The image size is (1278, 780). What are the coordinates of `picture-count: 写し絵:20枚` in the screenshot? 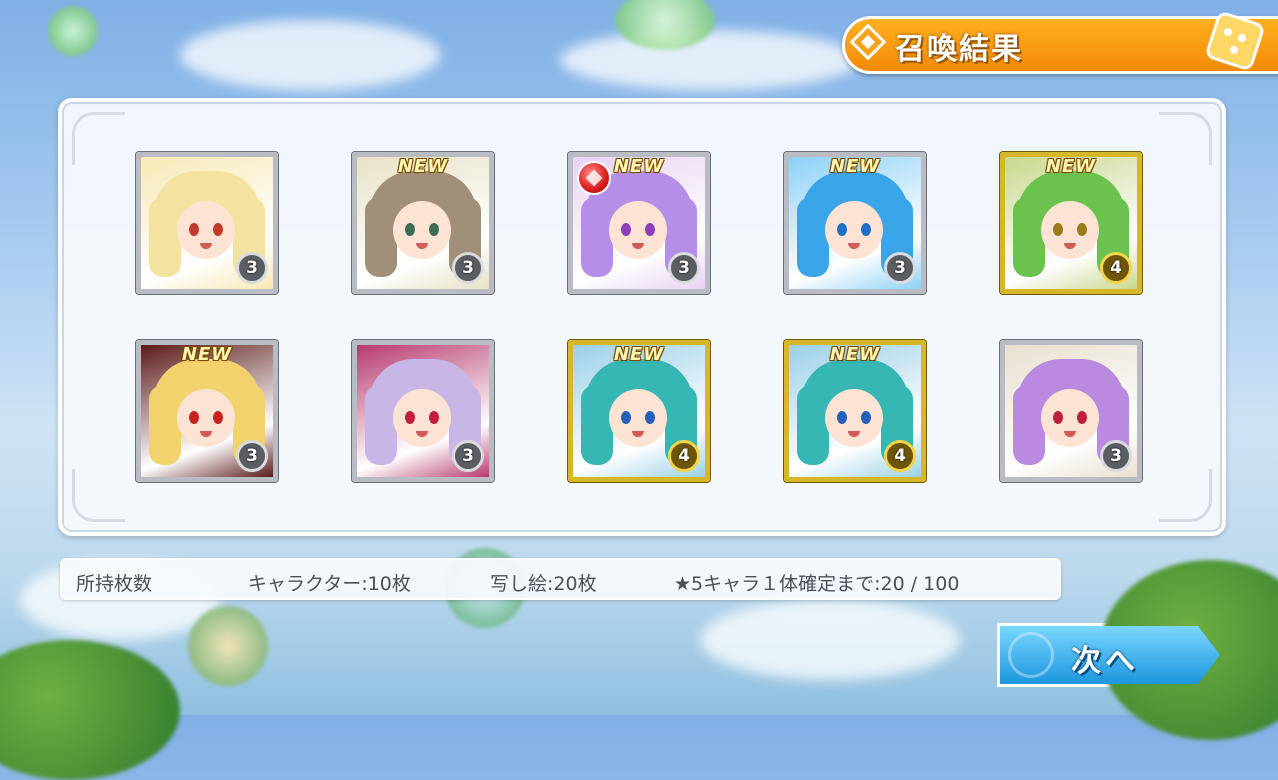 It's located at (543, 584).